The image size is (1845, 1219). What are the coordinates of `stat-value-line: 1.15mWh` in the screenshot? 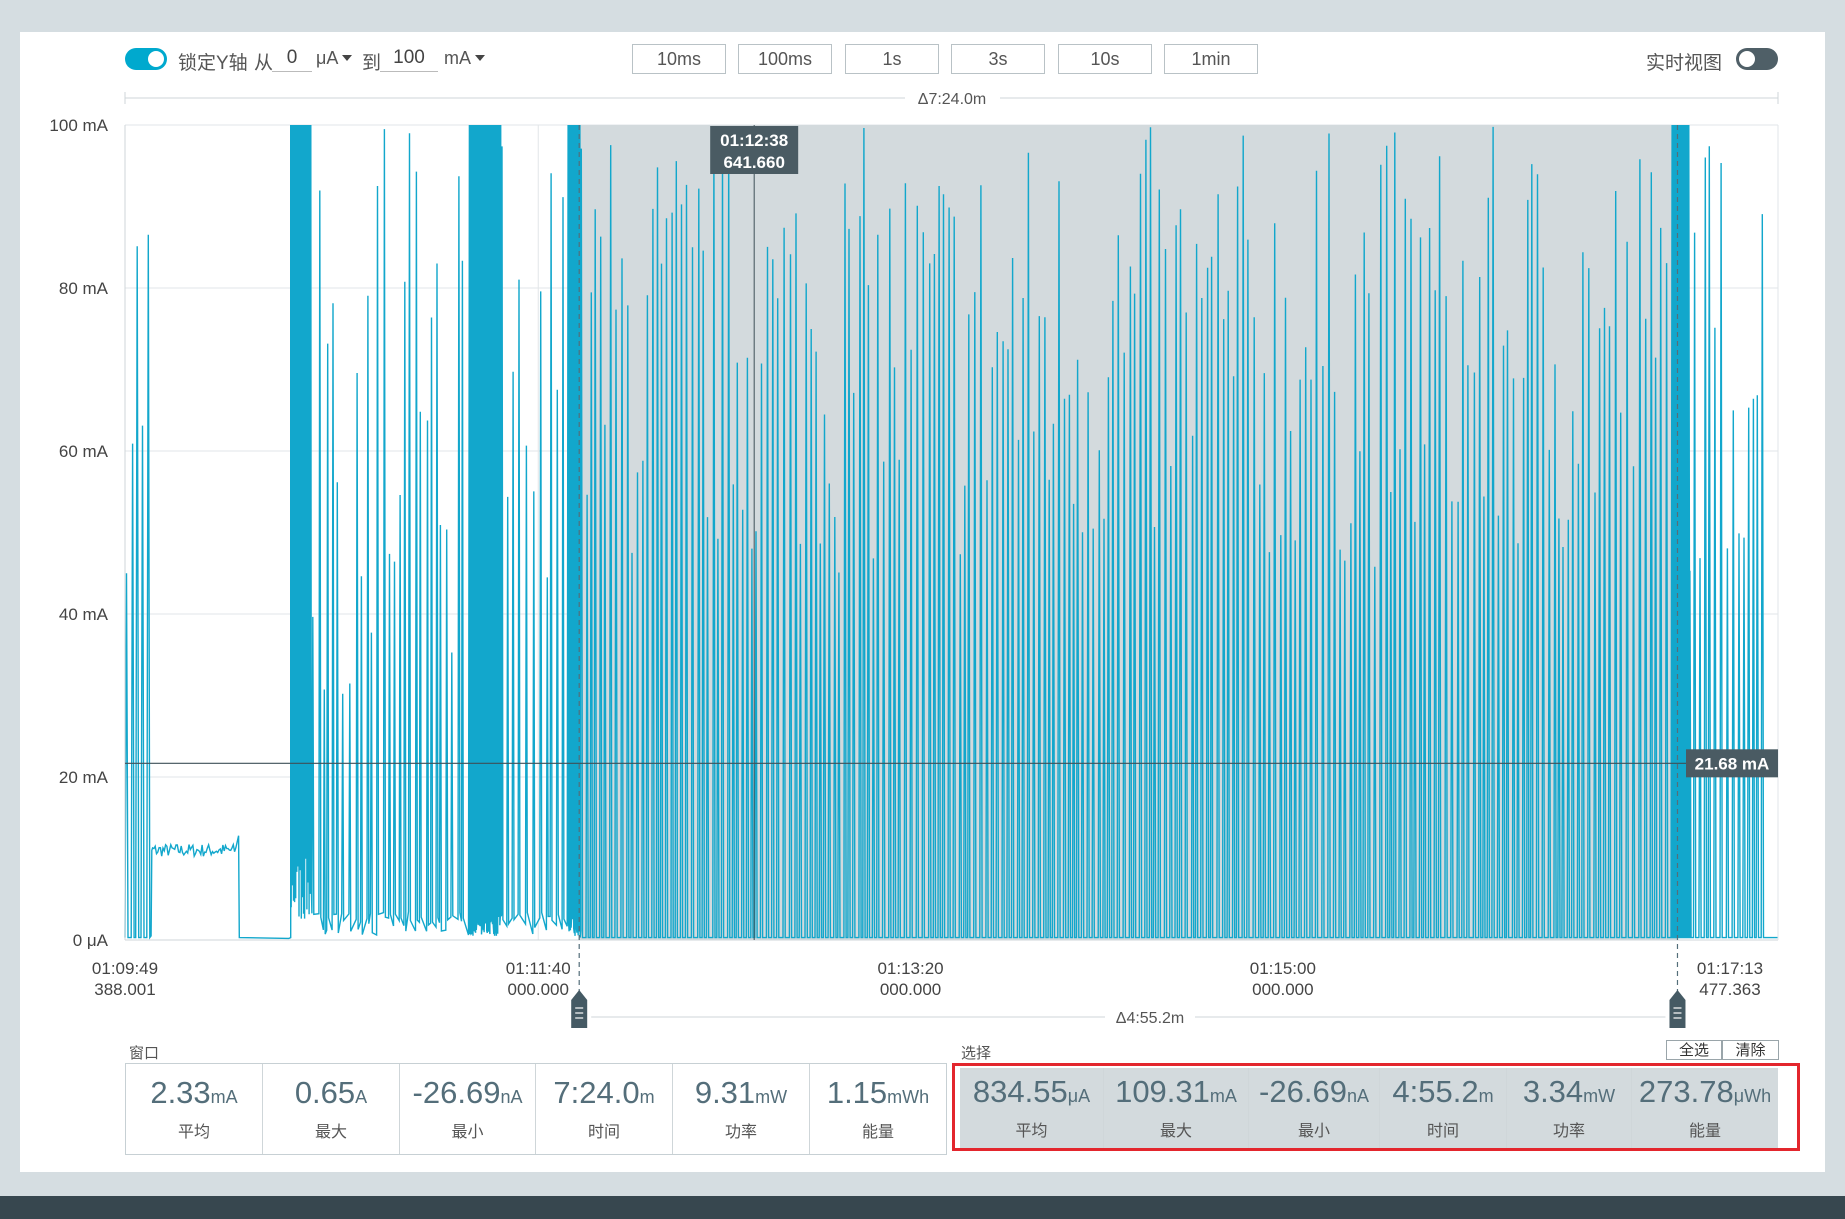 It's located at (878, 1095).